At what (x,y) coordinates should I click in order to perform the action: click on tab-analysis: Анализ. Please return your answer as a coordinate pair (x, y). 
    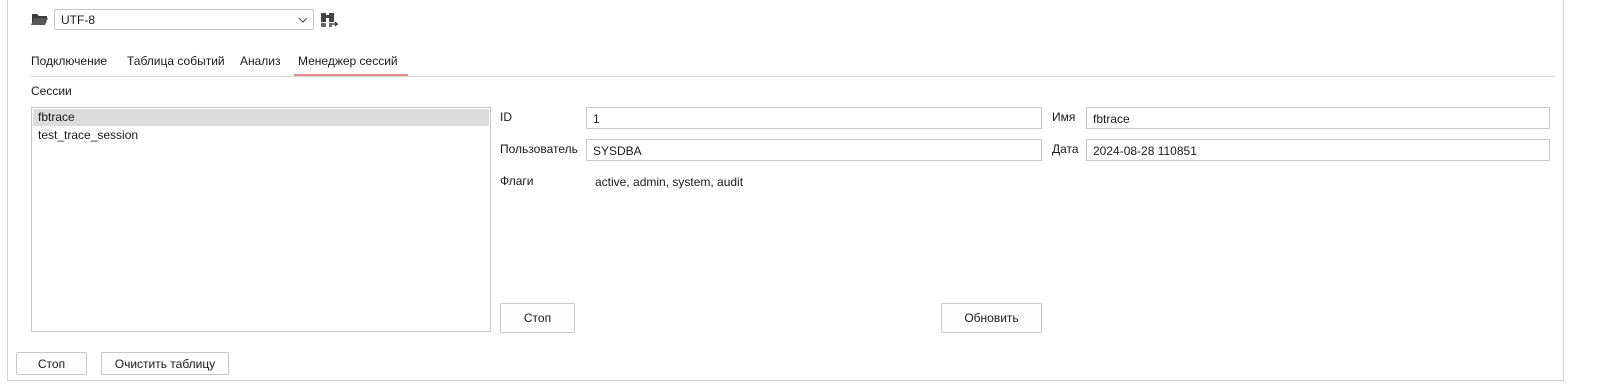
    Looking at the image, I should click on (260, 62).